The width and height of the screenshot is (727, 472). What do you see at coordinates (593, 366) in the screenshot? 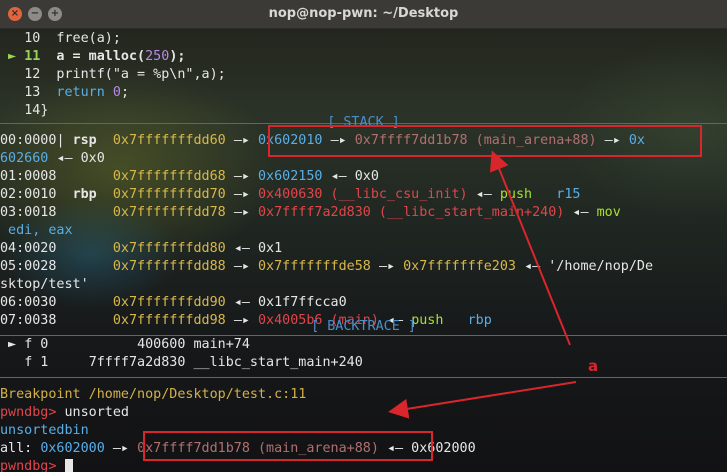
I see `annotation-label: a` at bounding box center [593, 366].